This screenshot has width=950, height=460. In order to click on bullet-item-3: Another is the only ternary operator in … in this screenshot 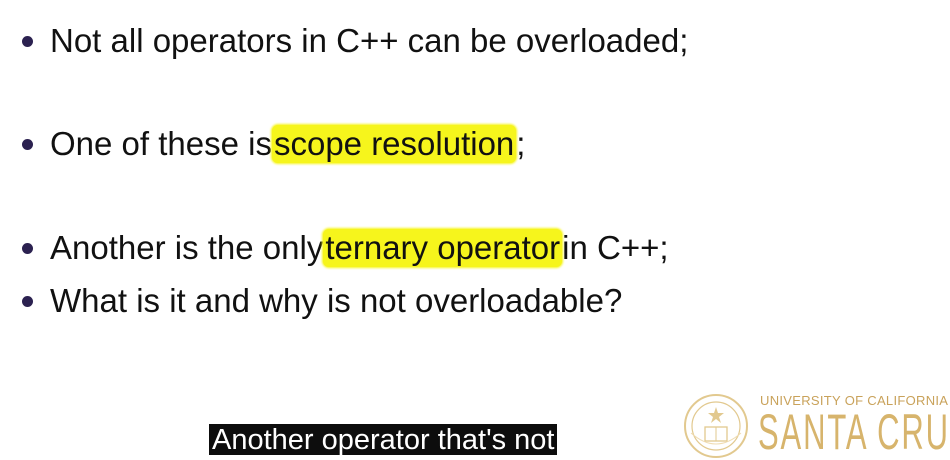, I will do `click(345, 248)`.